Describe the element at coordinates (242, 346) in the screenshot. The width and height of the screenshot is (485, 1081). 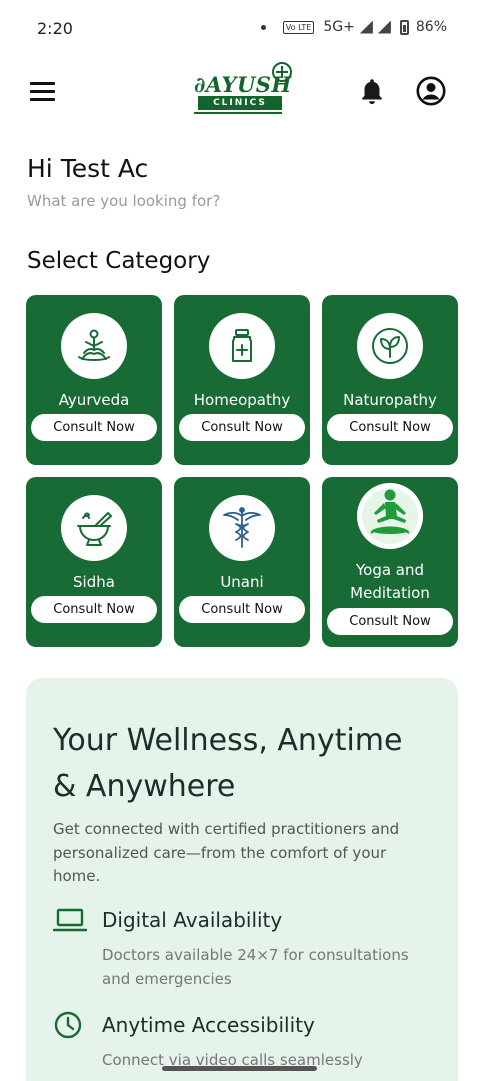
I see `medicine-bottle-icon` at that location.